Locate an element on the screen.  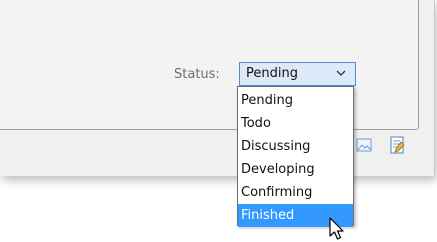
arrow-cursor-icon is located at coordinates (336, 228).